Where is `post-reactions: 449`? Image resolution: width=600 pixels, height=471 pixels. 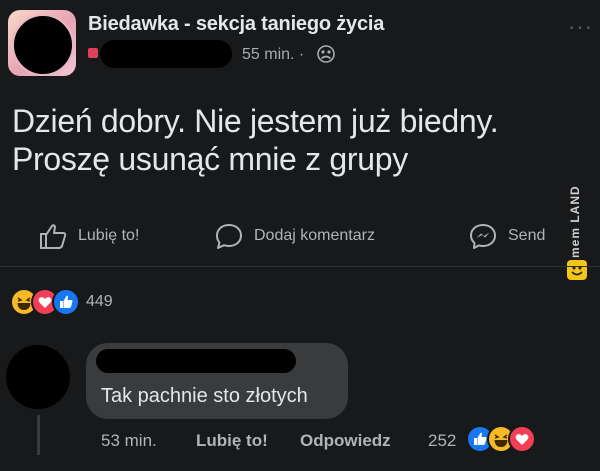 post-reactions: 449 is located at coordinates (61, 302).